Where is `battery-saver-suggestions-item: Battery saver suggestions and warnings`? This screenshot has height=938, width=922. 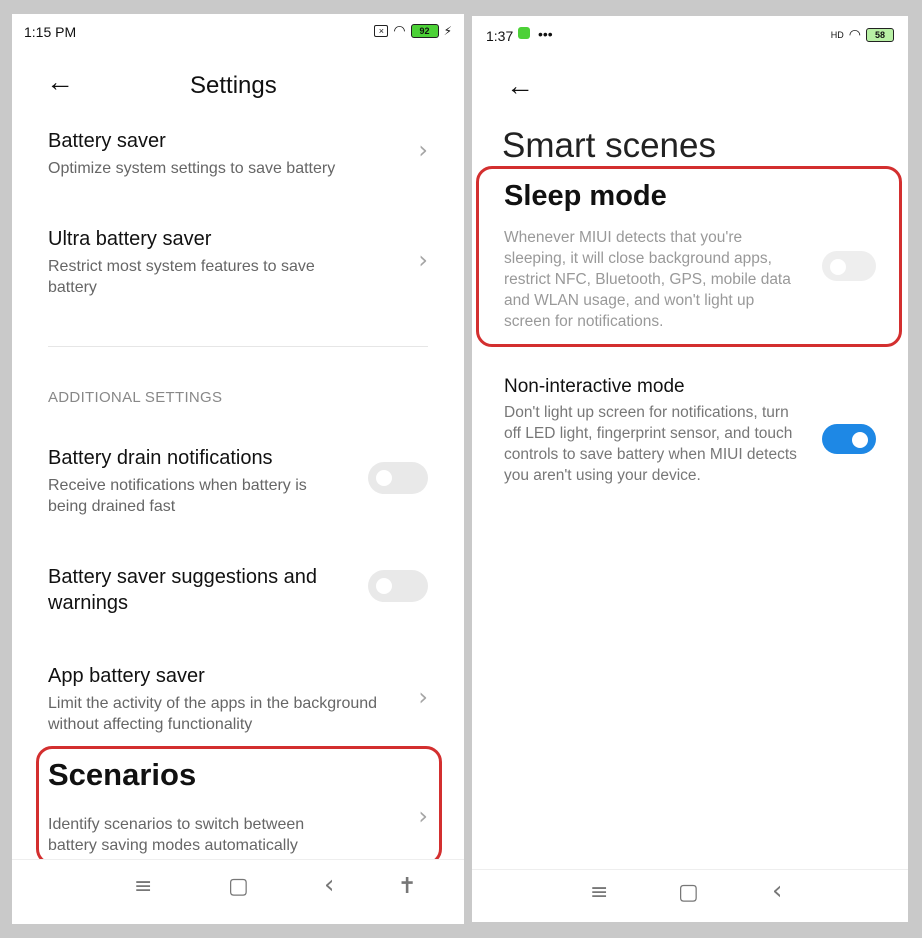 battery-saver-suggestions-item: Battery saver suggestions and warnings is located at coordinates (238, 590).